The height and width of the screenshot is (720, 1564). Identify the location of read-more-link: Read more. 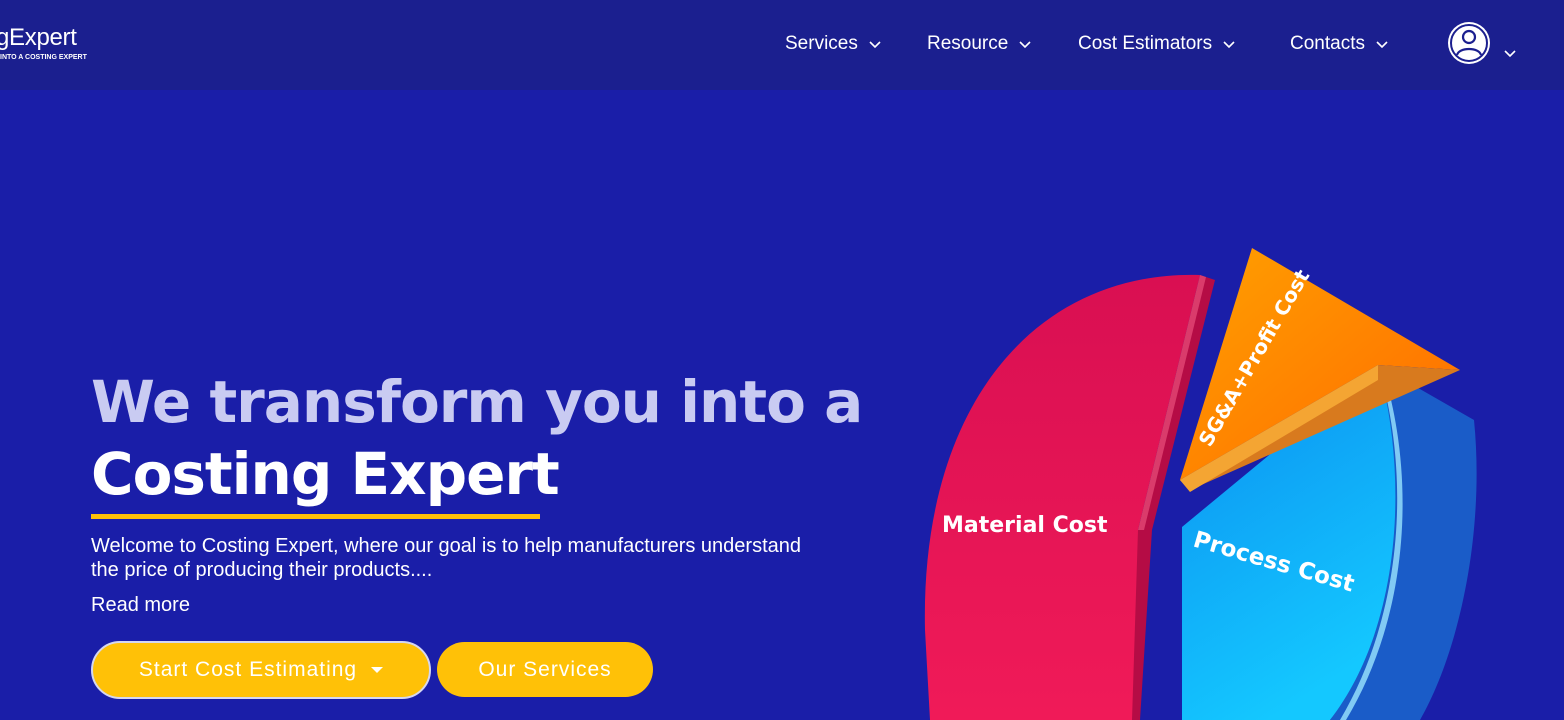
(140, 605).